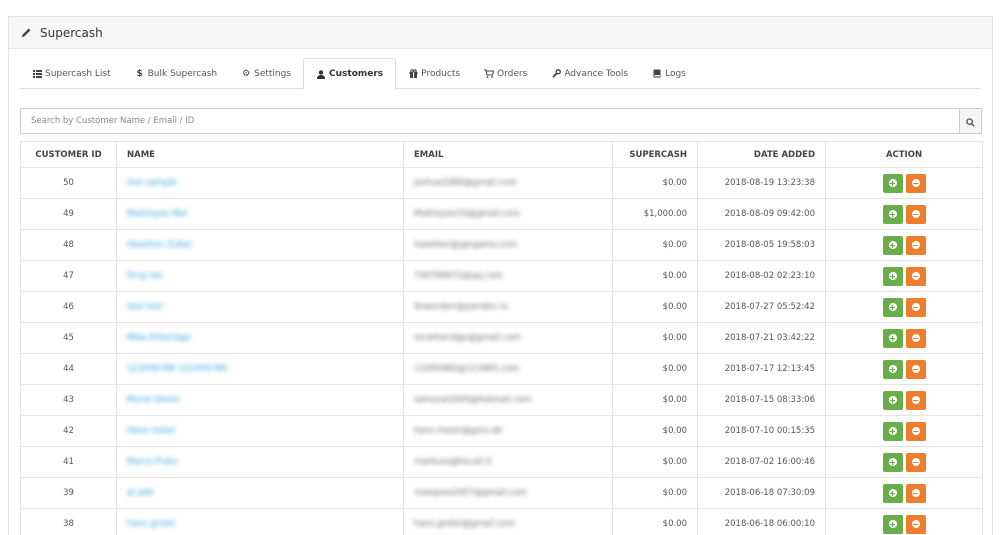  What do you see at coordinates (68, 521) in the screenshot?
I see `customer-id-cell: 38` at bounding box center [68, 521].